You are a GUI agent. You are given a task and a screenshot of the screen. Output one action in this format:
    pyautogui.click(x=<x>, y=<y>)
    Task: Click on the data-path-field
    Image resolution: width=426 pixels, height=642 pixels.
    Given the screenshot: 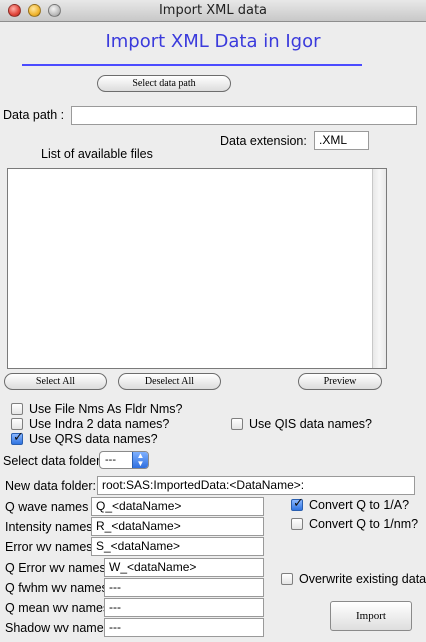 What is the action you would take?
    pyautogui.click(x=244, y=115)
    